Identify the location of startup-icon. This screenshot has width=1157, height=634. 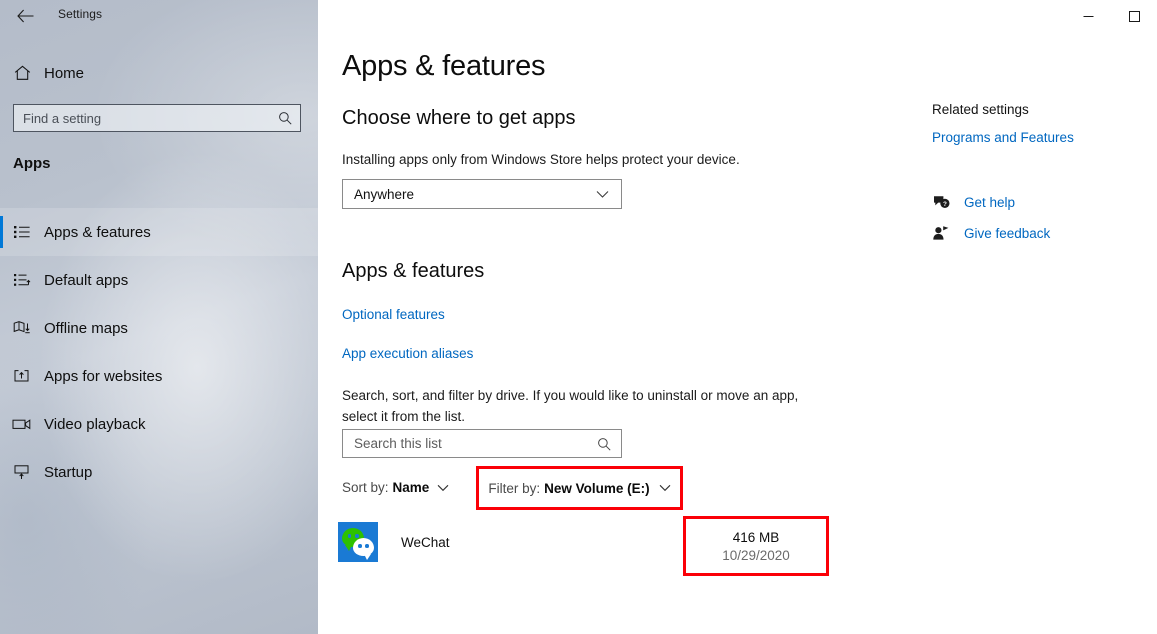
(22, 472).